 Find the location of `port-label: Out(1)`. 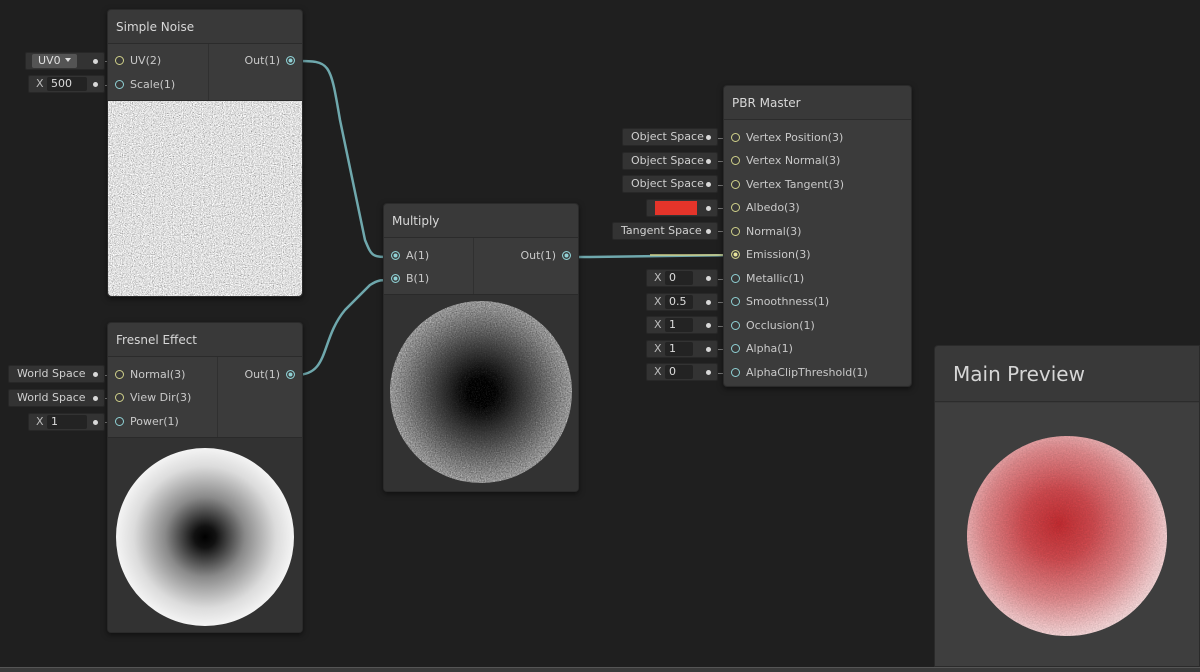

port-label: Out(1) is located at coordinates (538, 255).